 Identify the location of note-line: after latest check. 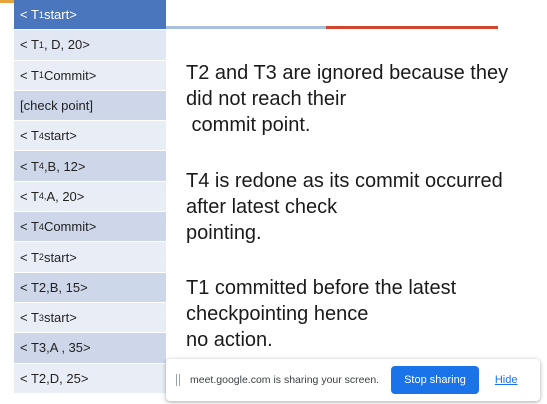
(262, 207).